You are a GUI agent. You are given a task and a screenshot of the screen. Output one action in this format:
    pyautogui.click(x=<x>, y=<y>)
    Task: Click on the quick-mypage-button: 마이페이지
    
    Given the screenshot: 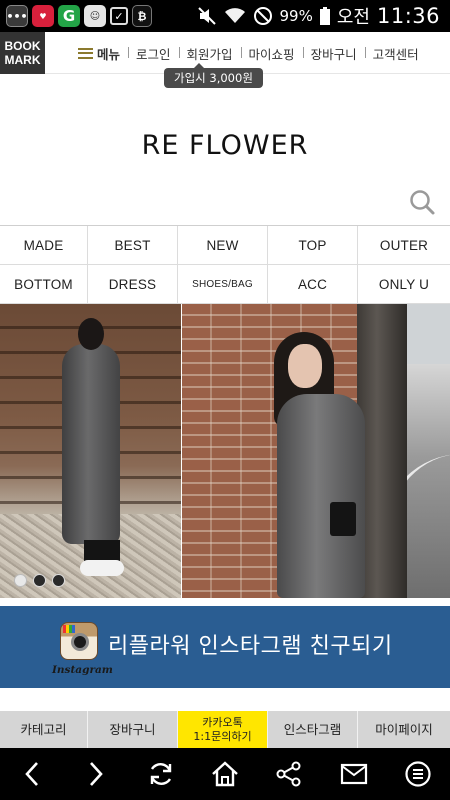 What is the action you would take?
    pyautogui.click(x=404, y=729)
    